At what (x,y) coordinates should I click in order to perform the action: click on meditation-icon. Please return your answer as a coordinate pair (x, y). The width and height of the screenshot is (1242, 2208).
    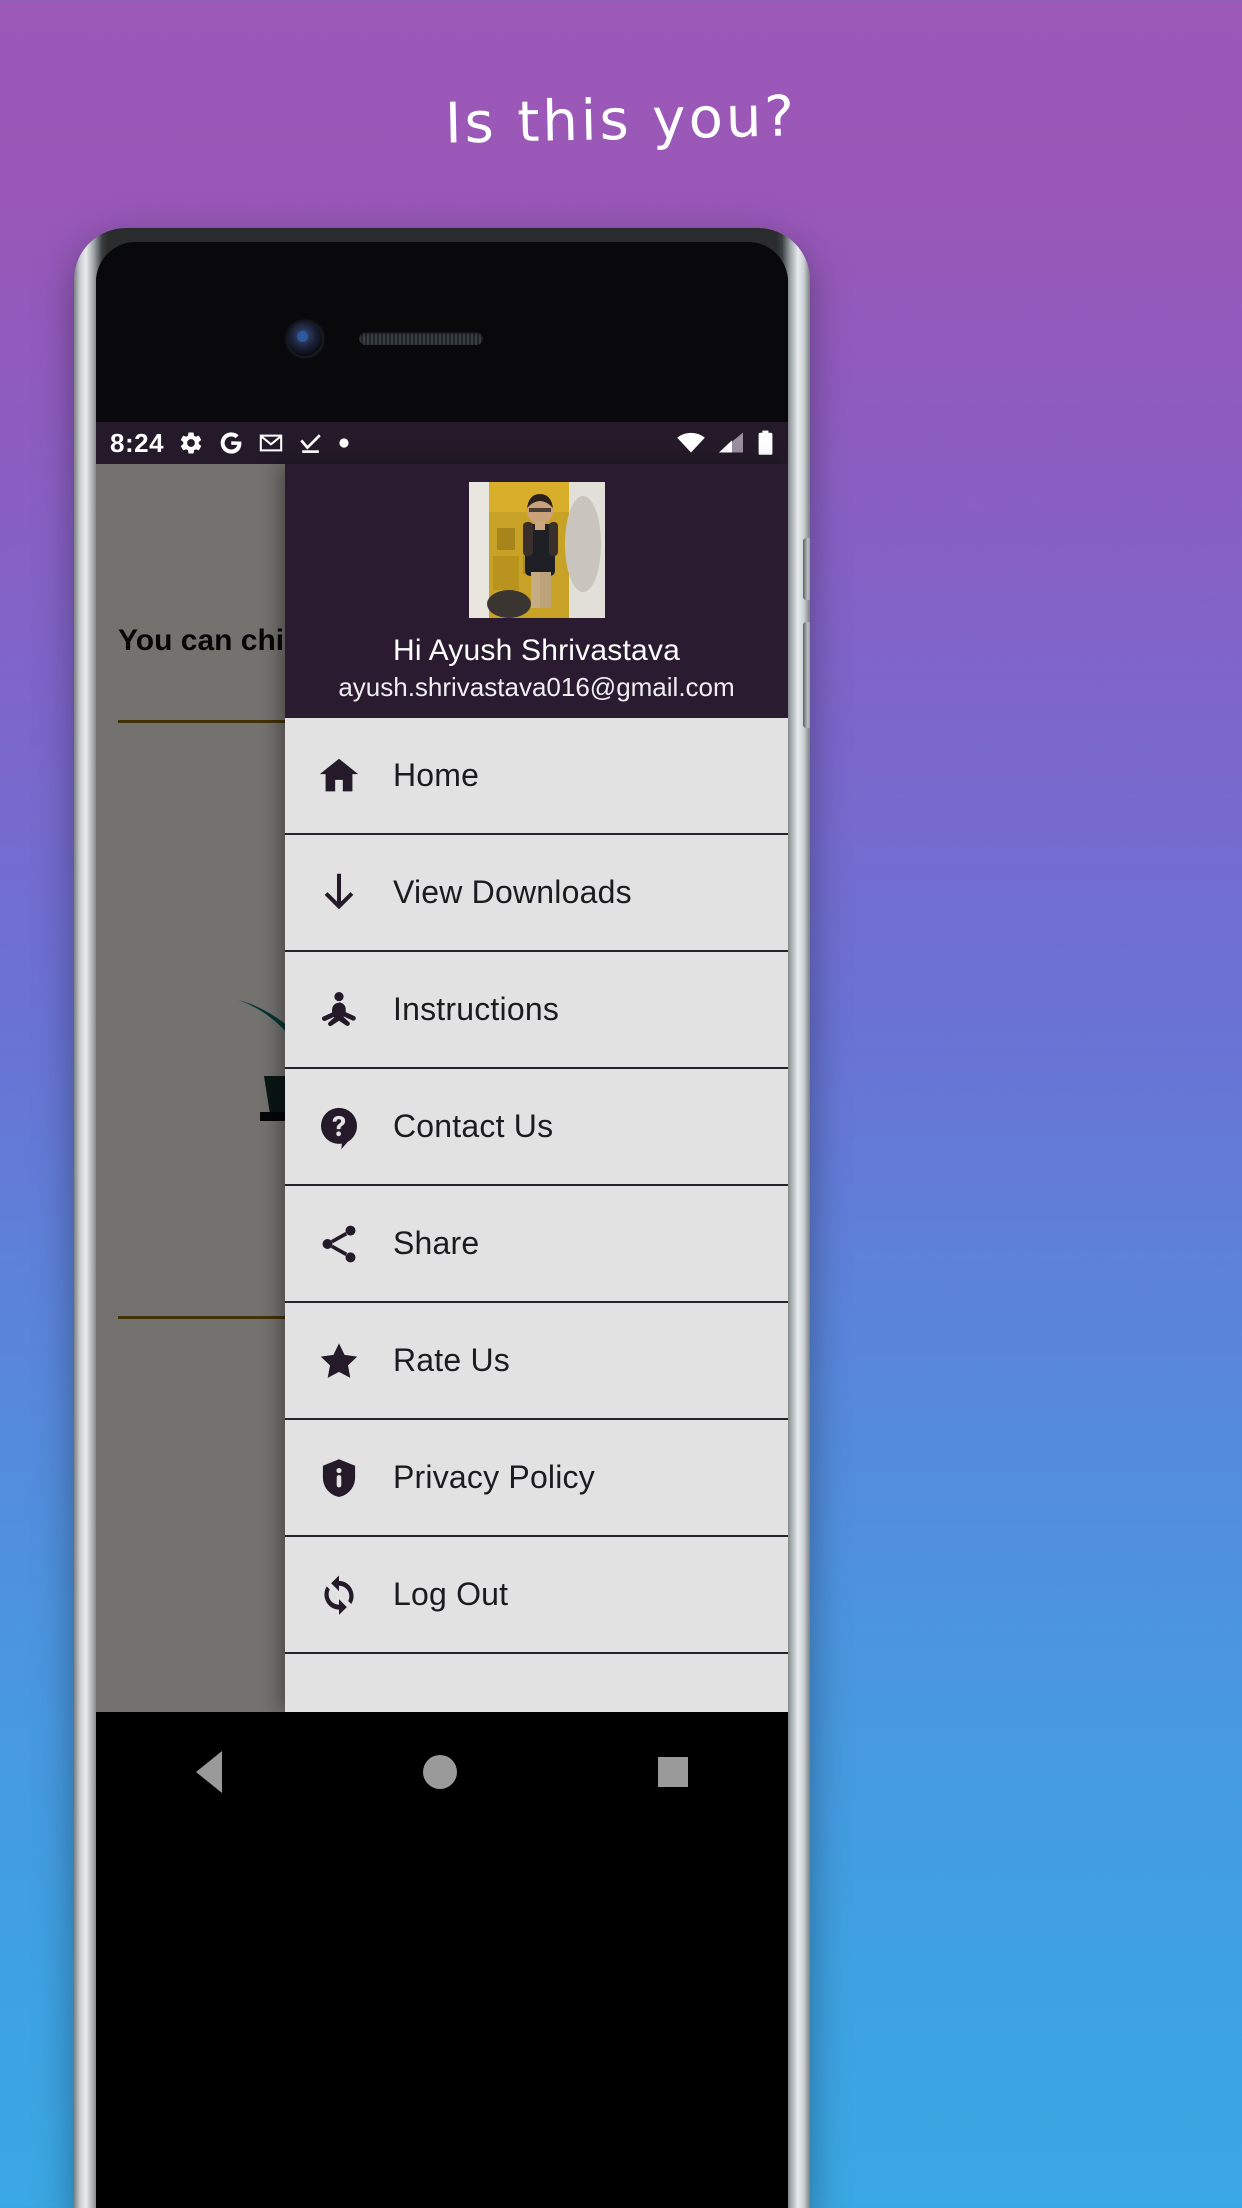
    Looking at the image, I should click on (339, 1010).